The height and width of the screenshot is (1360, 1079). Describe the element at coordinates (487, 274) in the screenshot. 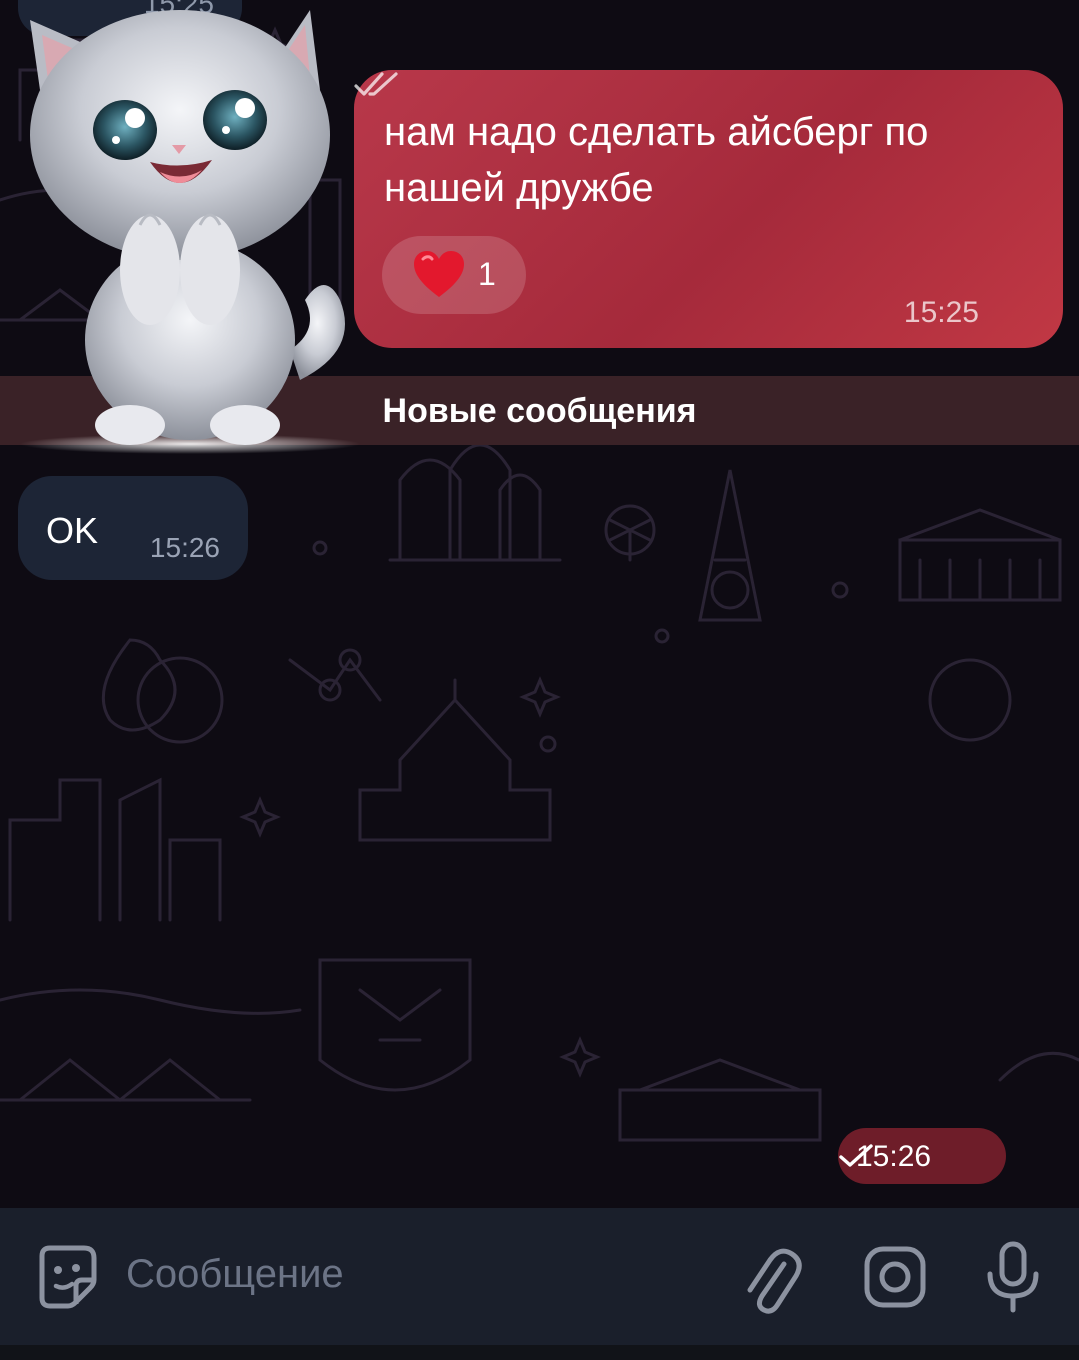

I see `reaction-count: 1` at that location.